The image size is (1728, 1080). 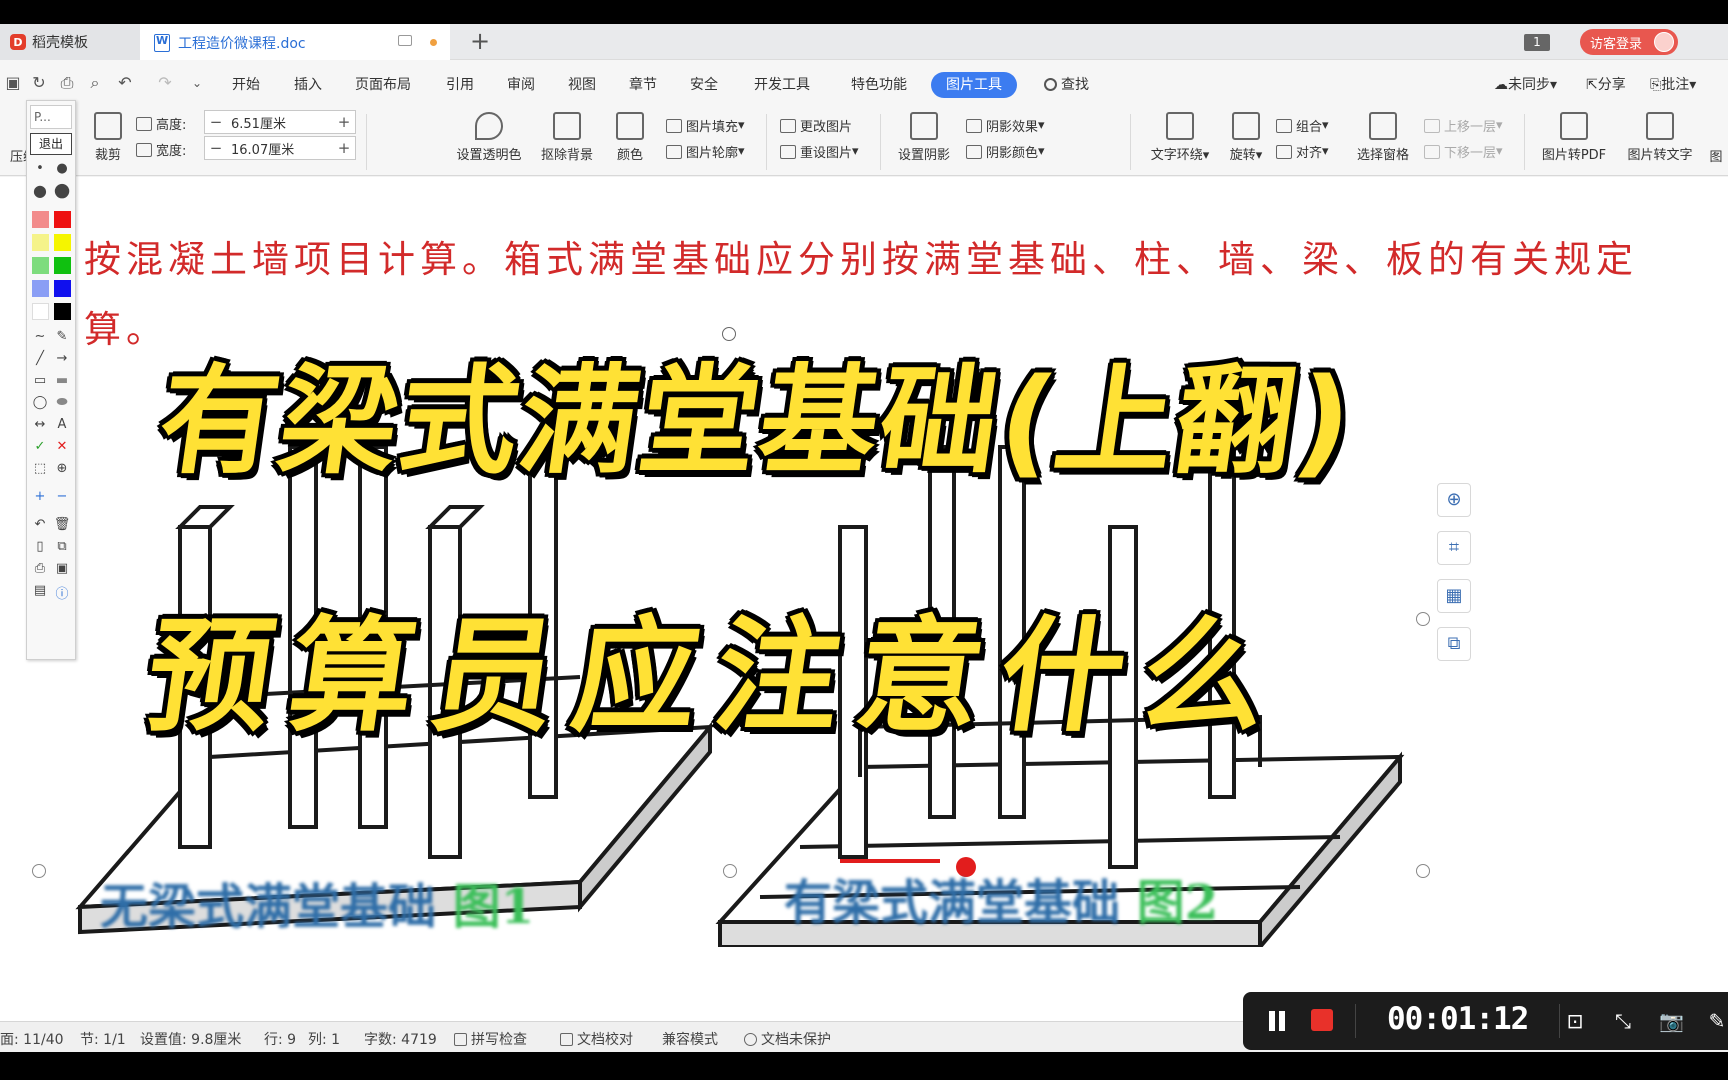 I want to click on swatch-red, so click(x=62, y=219).